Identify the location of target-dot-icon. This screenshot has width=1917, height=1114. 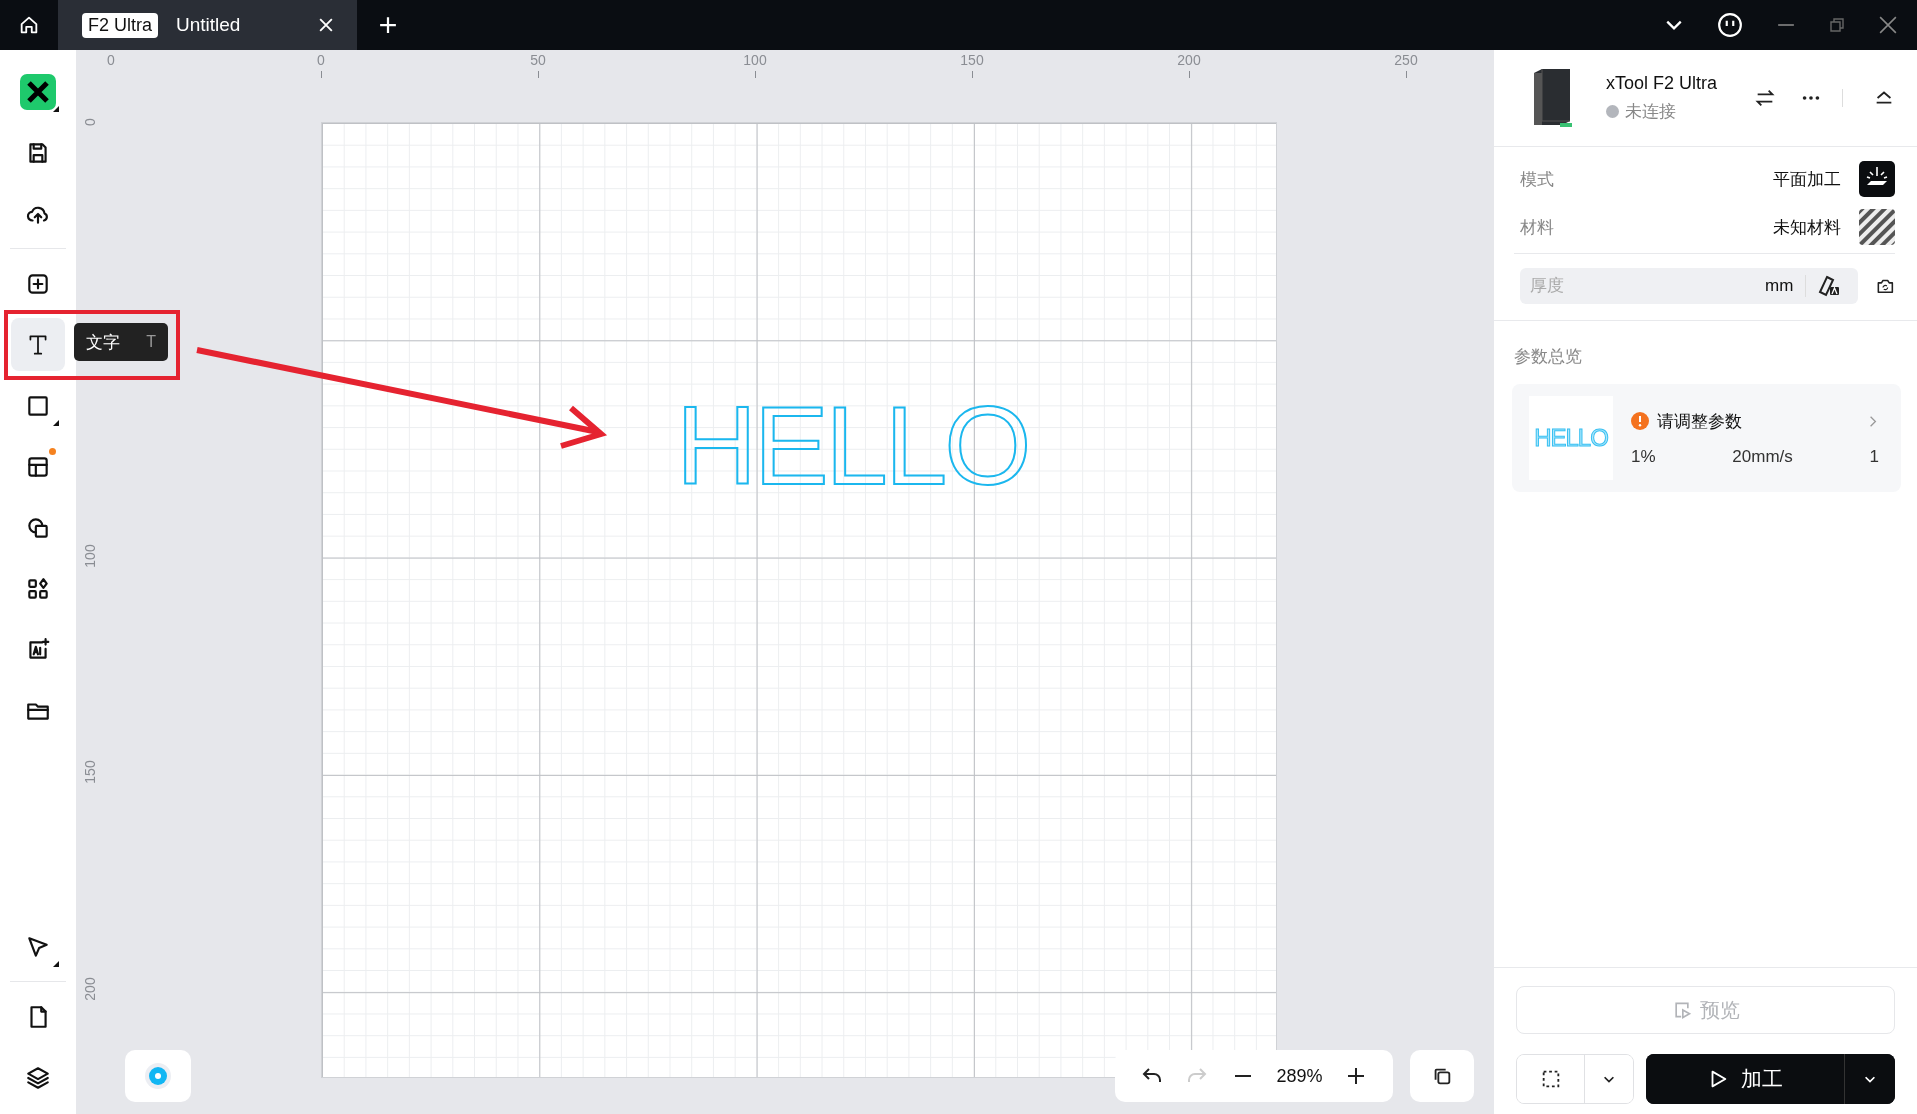
(158, 1076).